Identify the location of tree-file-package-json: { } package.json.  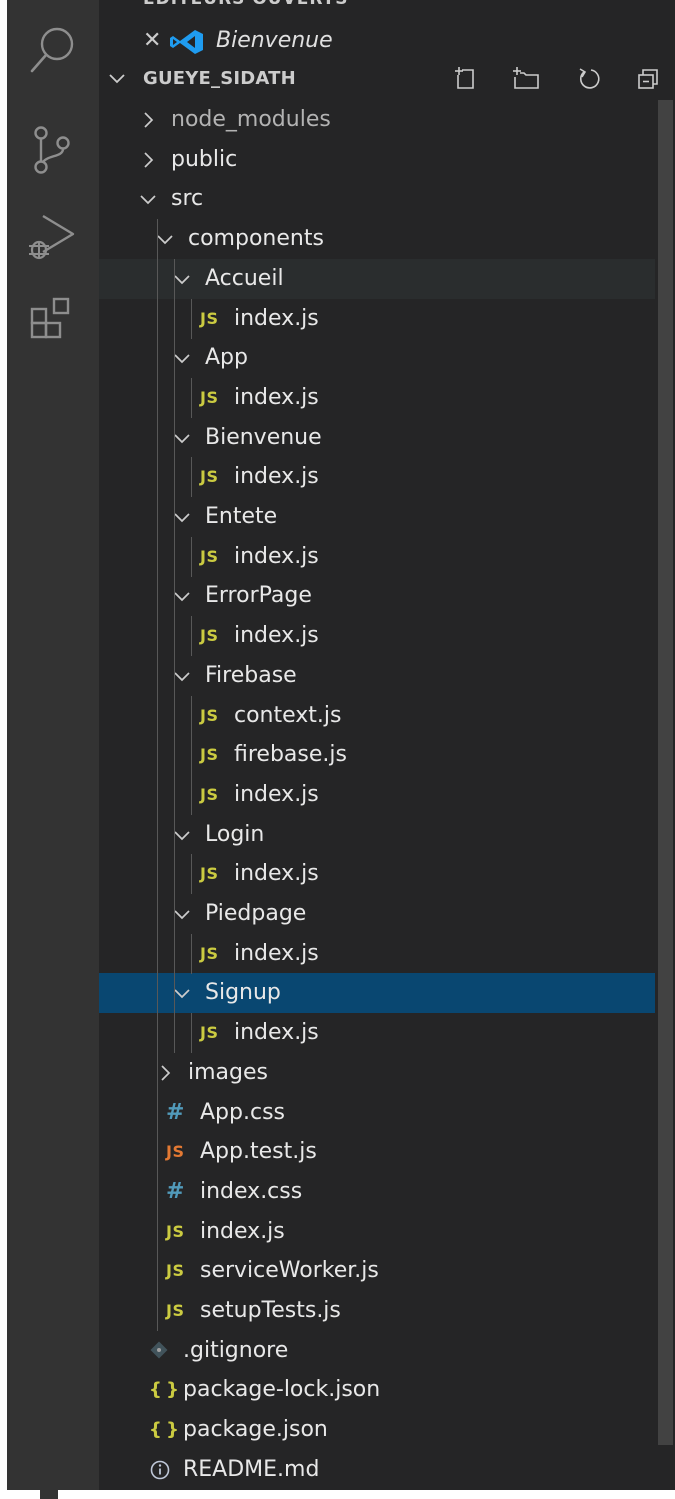
(387, 1430).